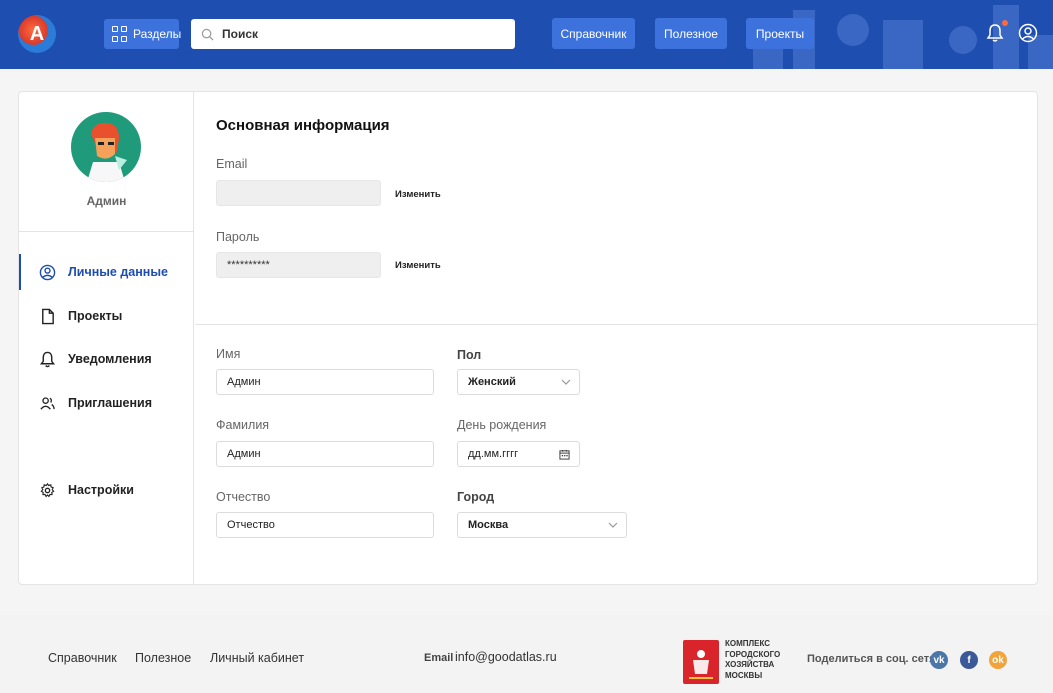 This screenshot has height=693, width=1053. Describe the element at coordinates (418, 194) in the screenshot. I see `change-email-link: Изменить` at that location.